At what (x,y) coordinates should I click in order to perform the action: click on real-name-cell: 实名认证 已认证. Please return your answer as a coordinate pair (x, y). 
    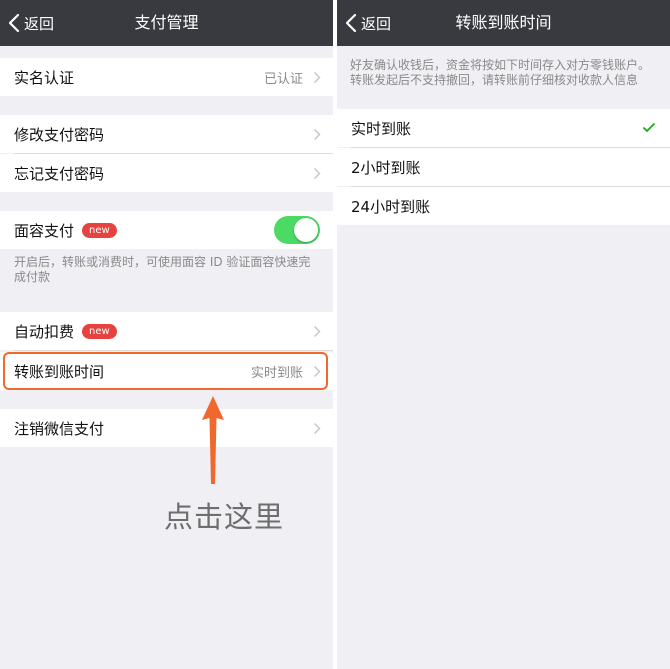
    Looking at the image, I should click on (166, 77).